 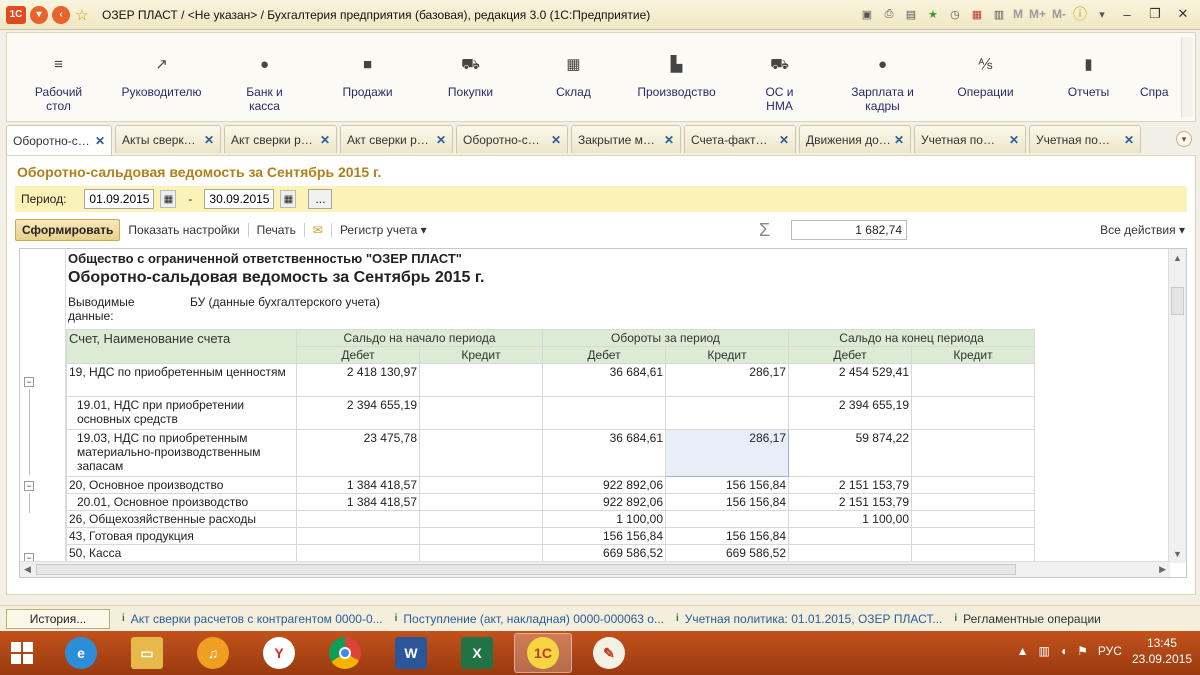 I want to click on turnover-debit-cell: 922 892,06, so click(x=604, y=485).